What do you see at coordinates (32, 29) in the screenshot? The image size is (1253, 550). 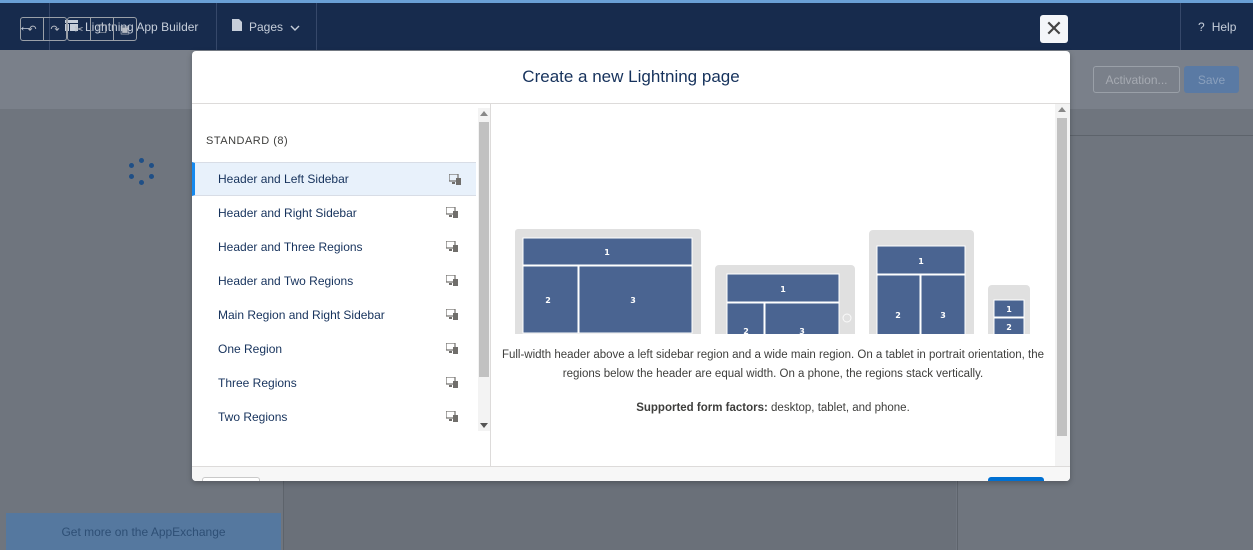 I see `undo-icon: ↶` at bounding box center [32, 29].